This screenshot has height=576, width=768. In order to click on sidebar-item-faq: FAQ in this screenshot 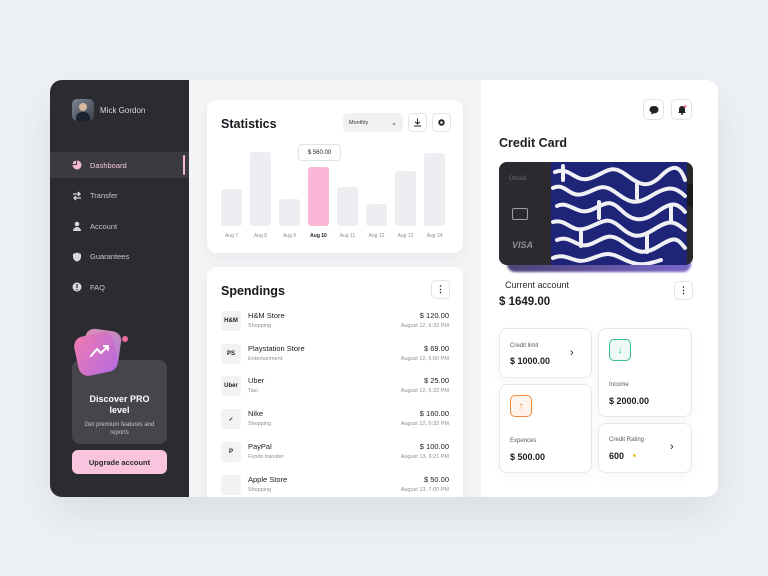, I will do `click(119, 287)`.